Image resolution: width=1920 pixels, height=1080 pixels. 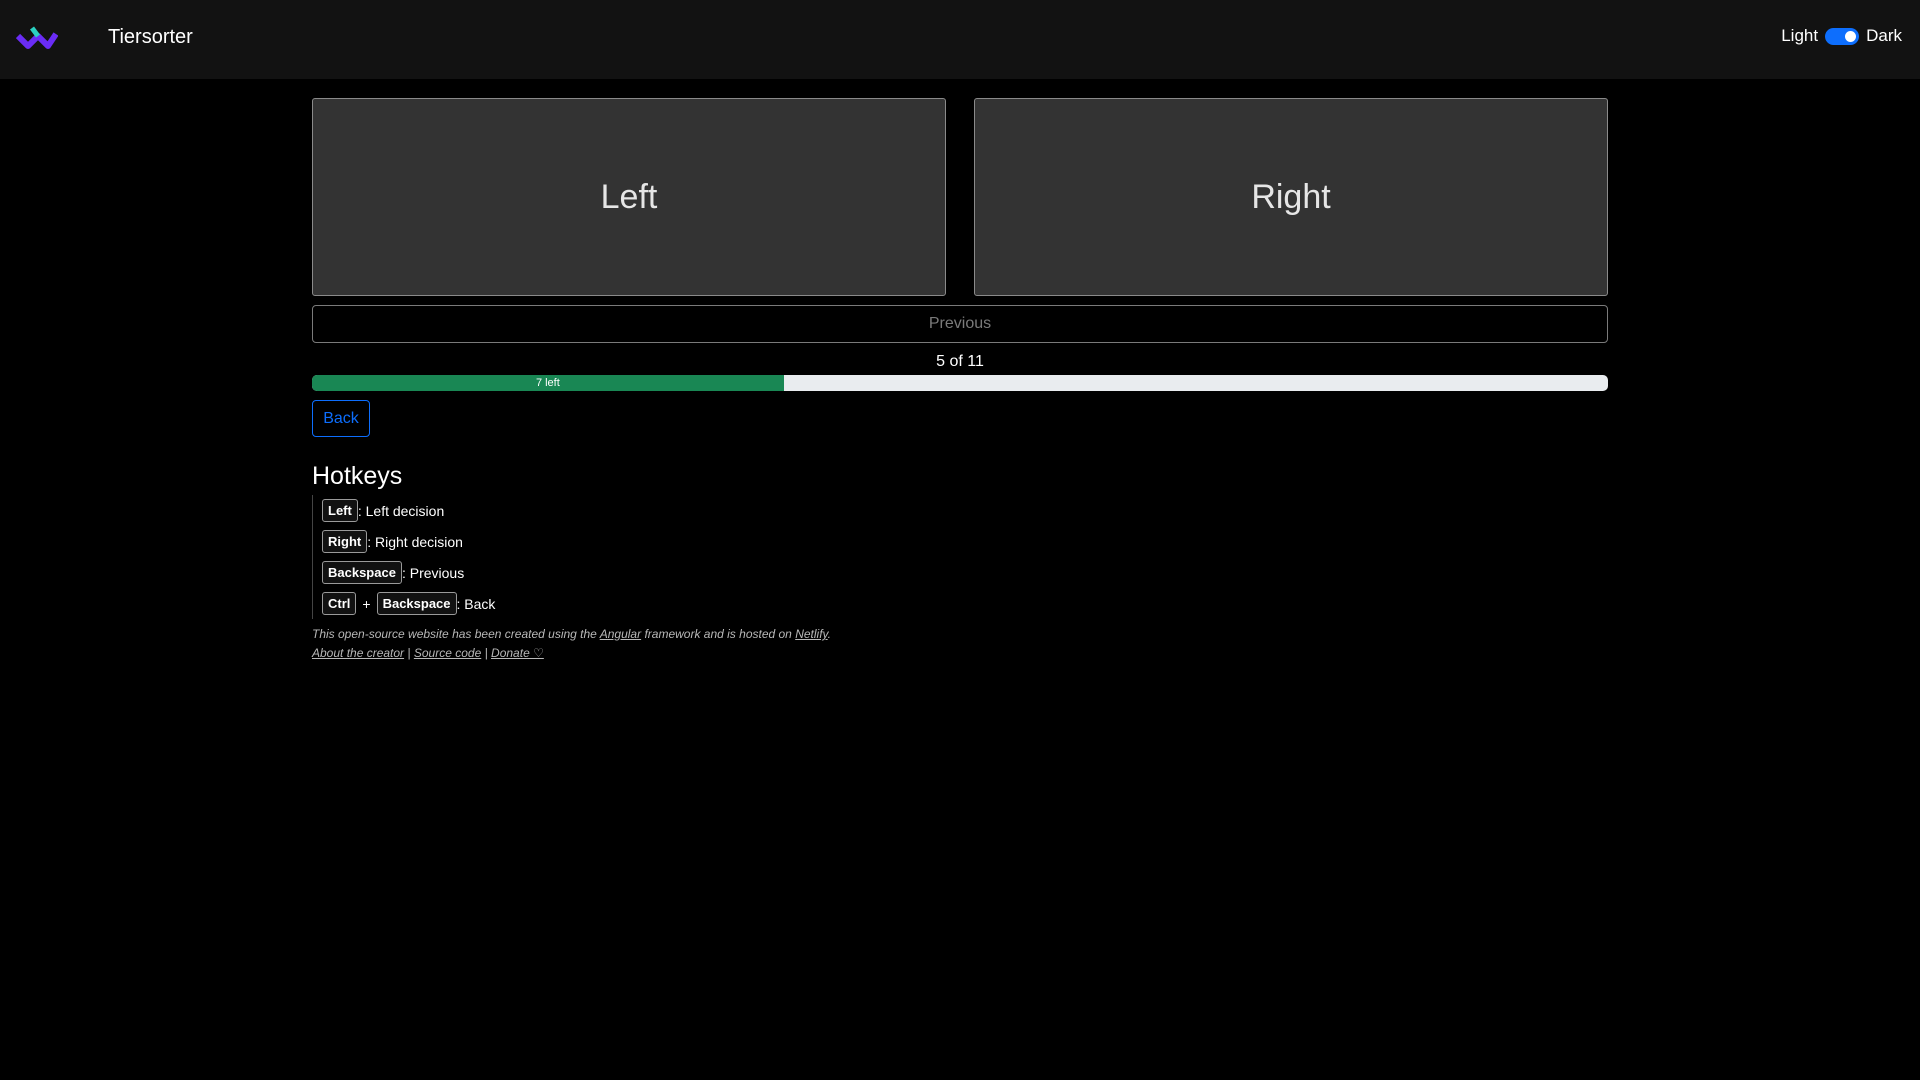 I want to click on hotkey-row: Left : Left decision, so click(x=965, y=510).